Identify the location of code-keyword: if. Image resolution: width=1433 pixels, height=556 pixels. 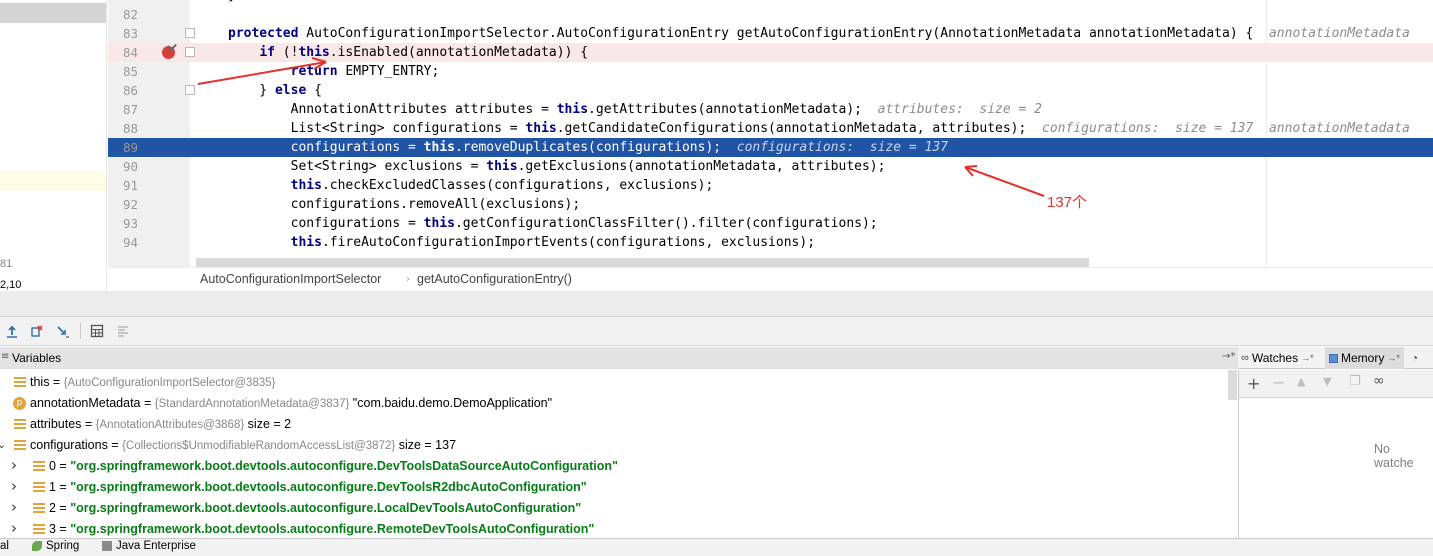
(267, 52).